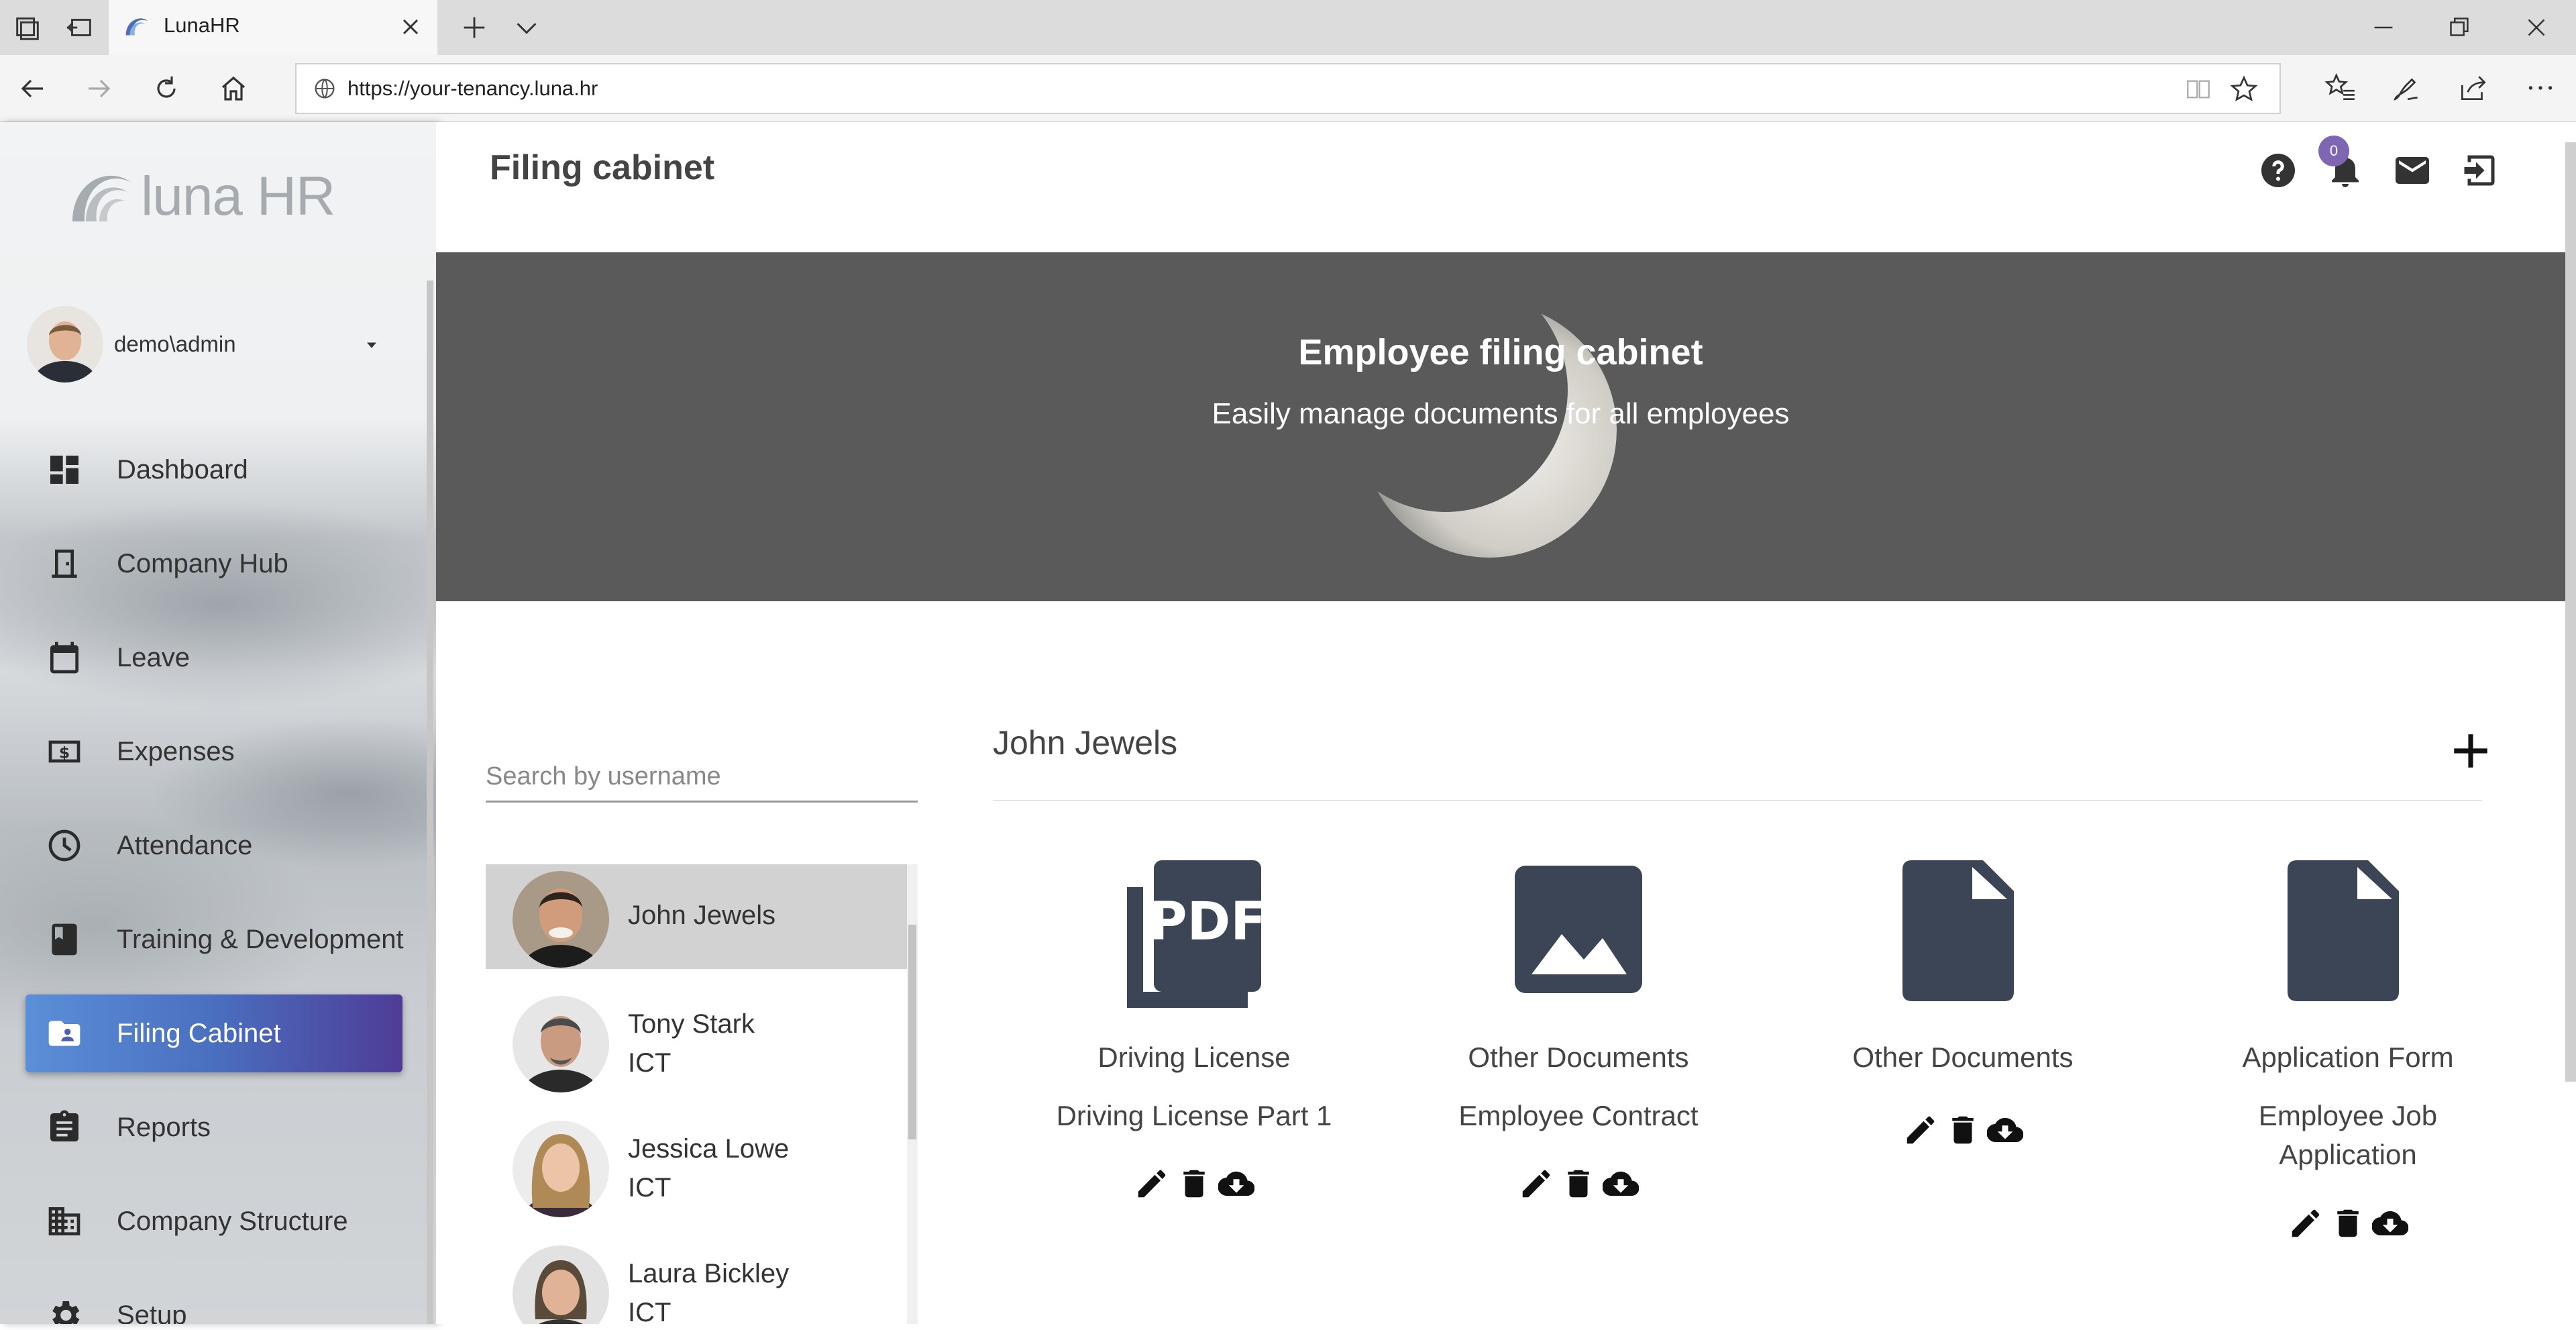  What do you see at coordinates (185, 845) in the screenshot?
I see `sidebar-item-label: Attendance` at bounding box center [185, 845].